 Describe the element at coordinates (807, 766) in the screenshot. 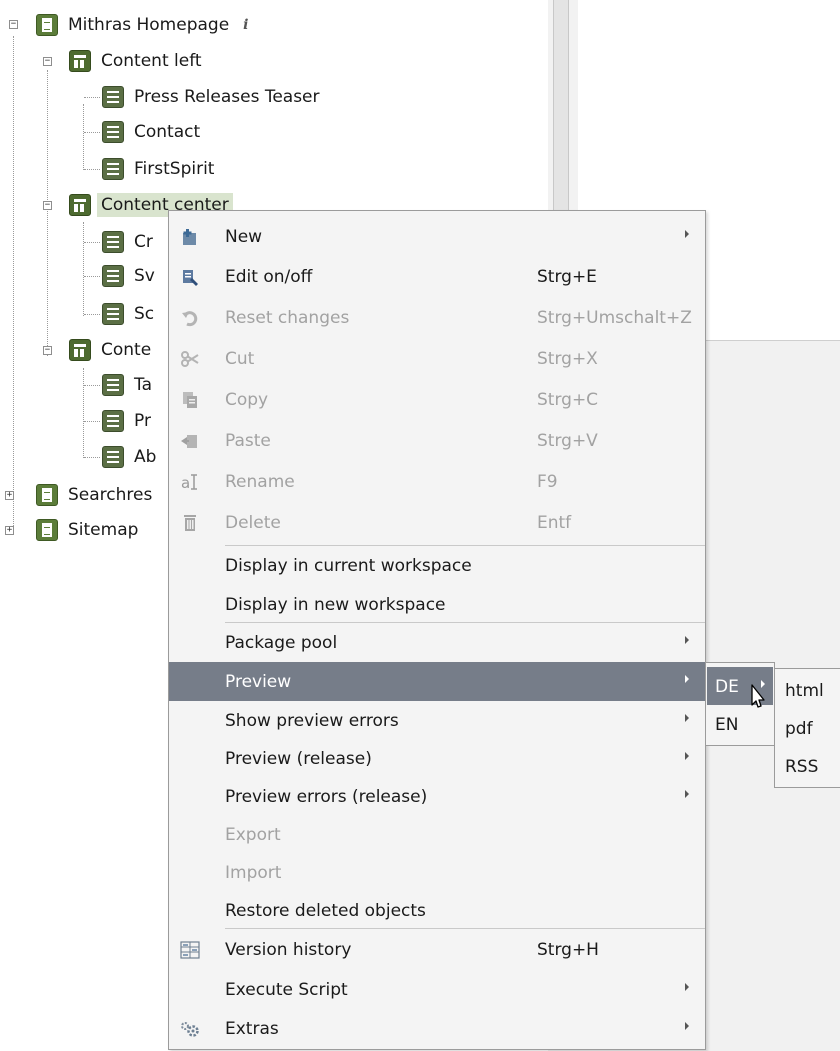

I see `submenu-item-rss: RSS` at that location.